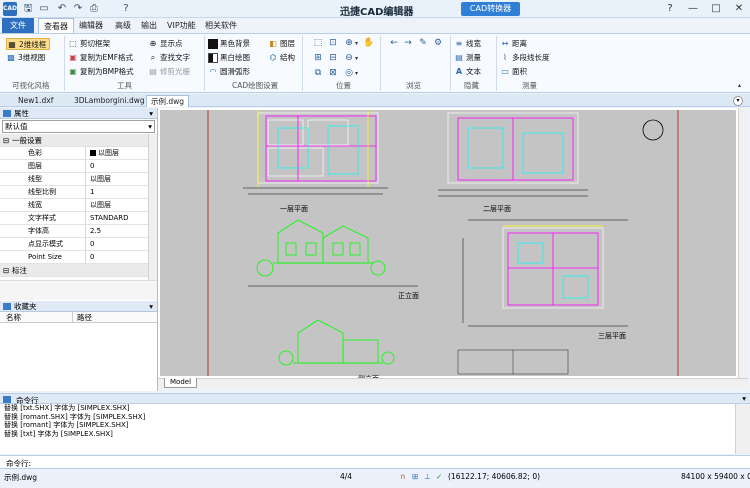 The width and height of the screenshot is (750, 488). I want to click on properties-scrollbar, so click(152, 207).